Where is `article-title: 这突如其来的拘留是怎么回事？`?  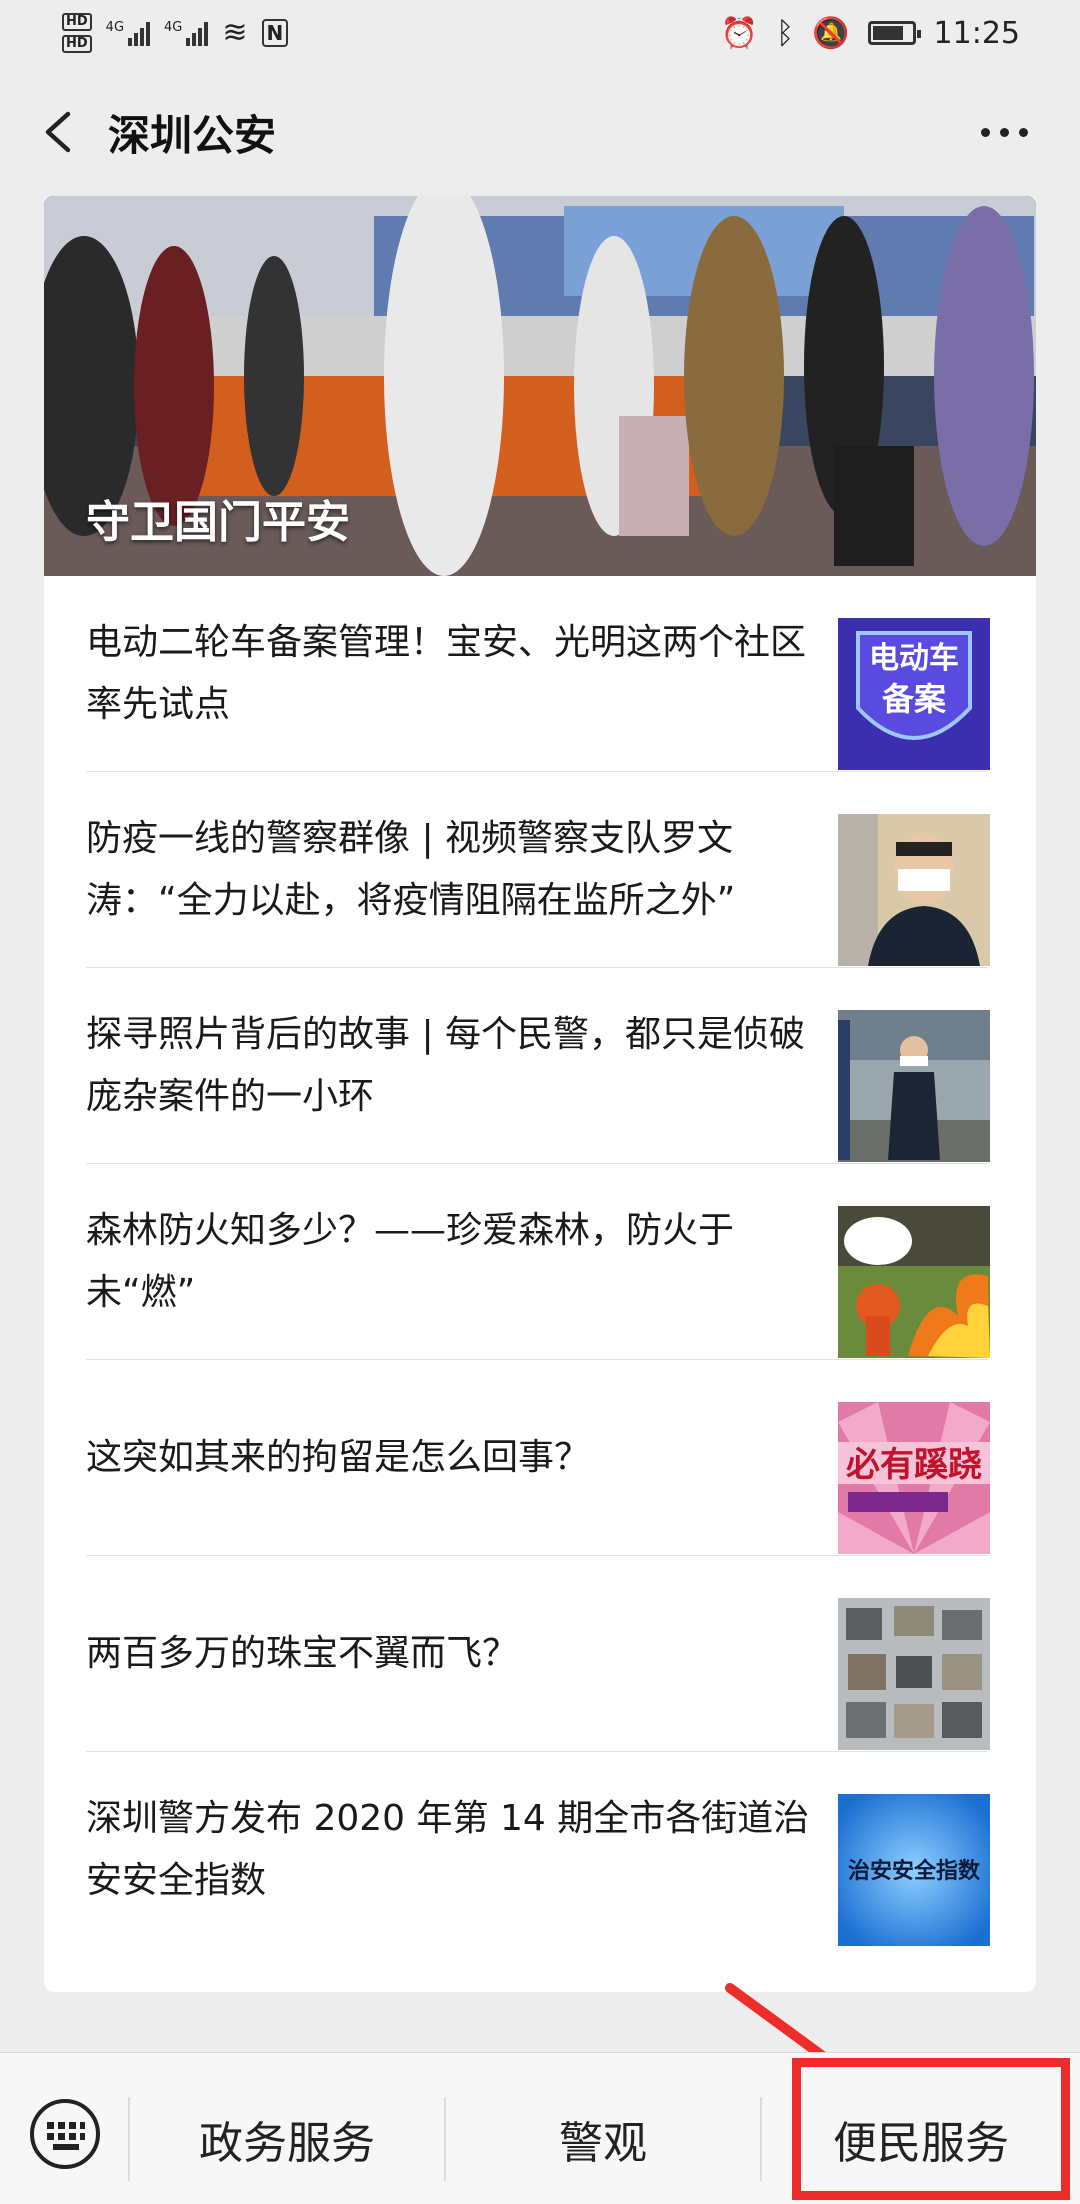
article-title: 这突如其来的拘留是怎么回事？ is located at coordinates (338, 1457).